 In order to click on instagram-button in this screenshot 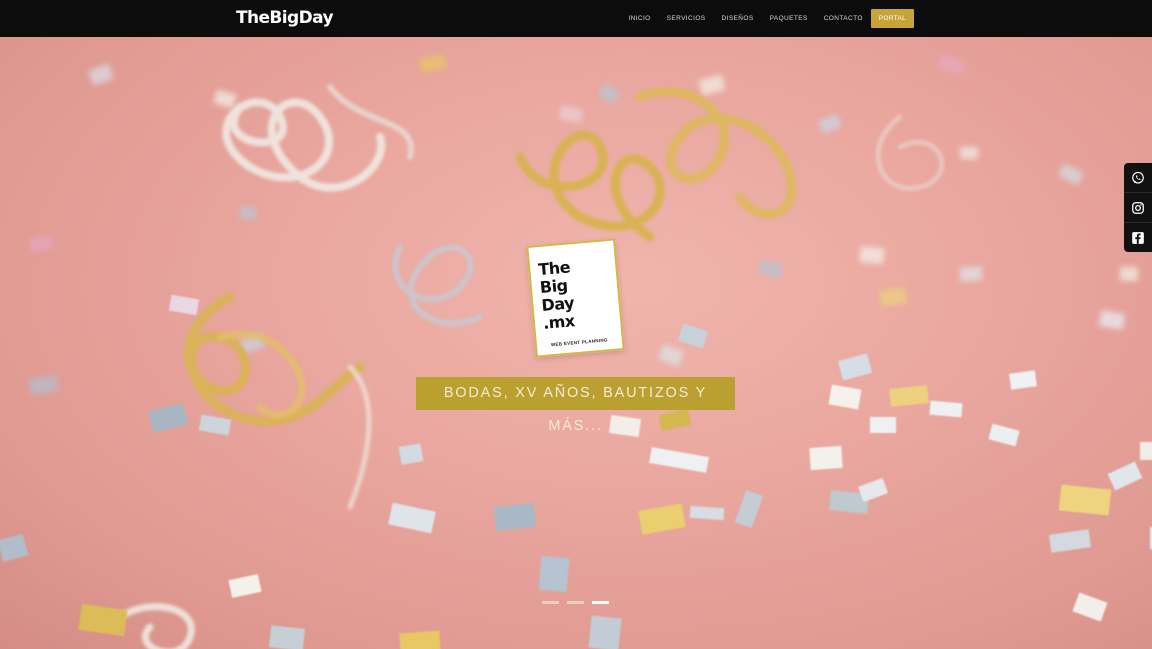, I will do `click(1138, 208)`.